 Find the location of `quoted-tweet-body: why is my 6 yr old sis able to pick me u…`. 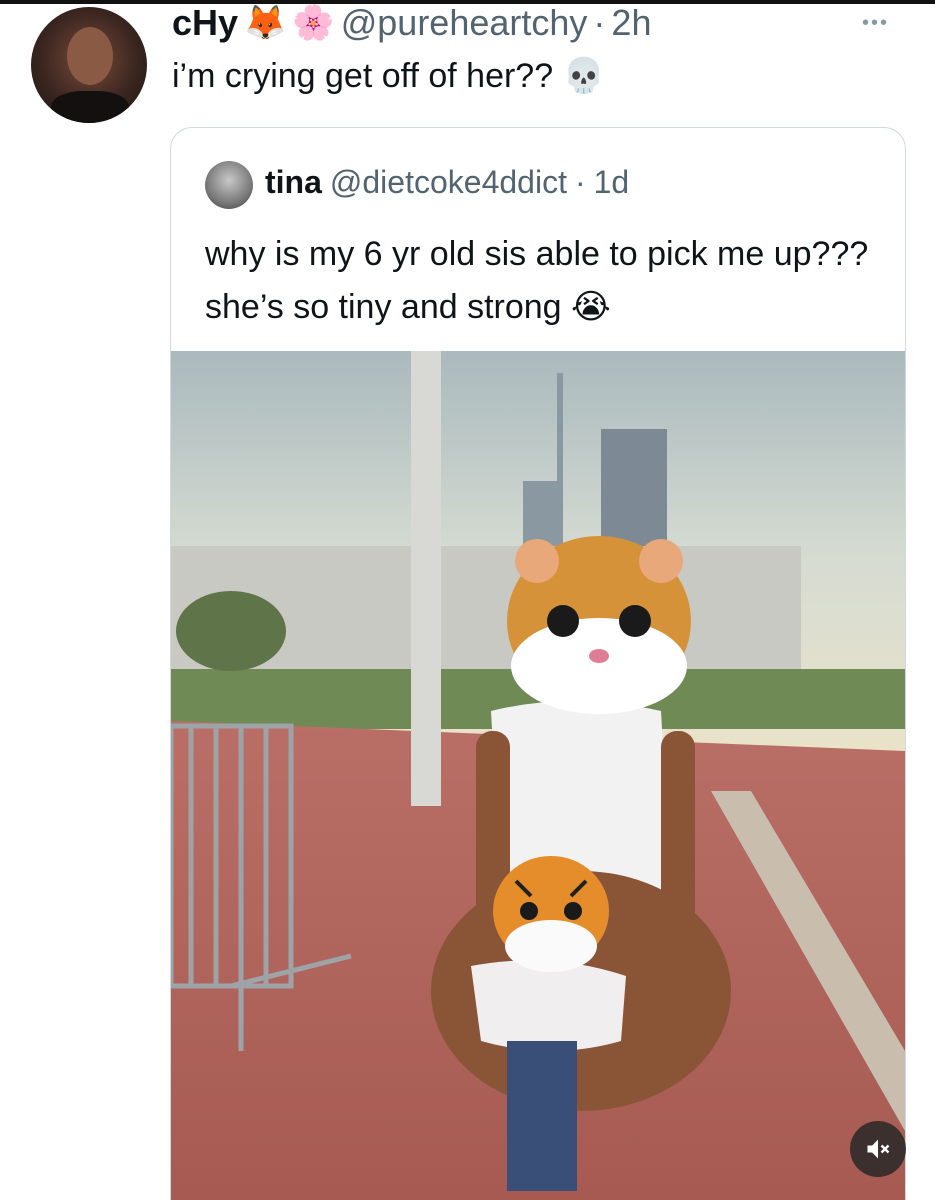

quoted-tweet-body: why is my 6 yr old sis able to pick me u… is located at coordinates (537, 280).